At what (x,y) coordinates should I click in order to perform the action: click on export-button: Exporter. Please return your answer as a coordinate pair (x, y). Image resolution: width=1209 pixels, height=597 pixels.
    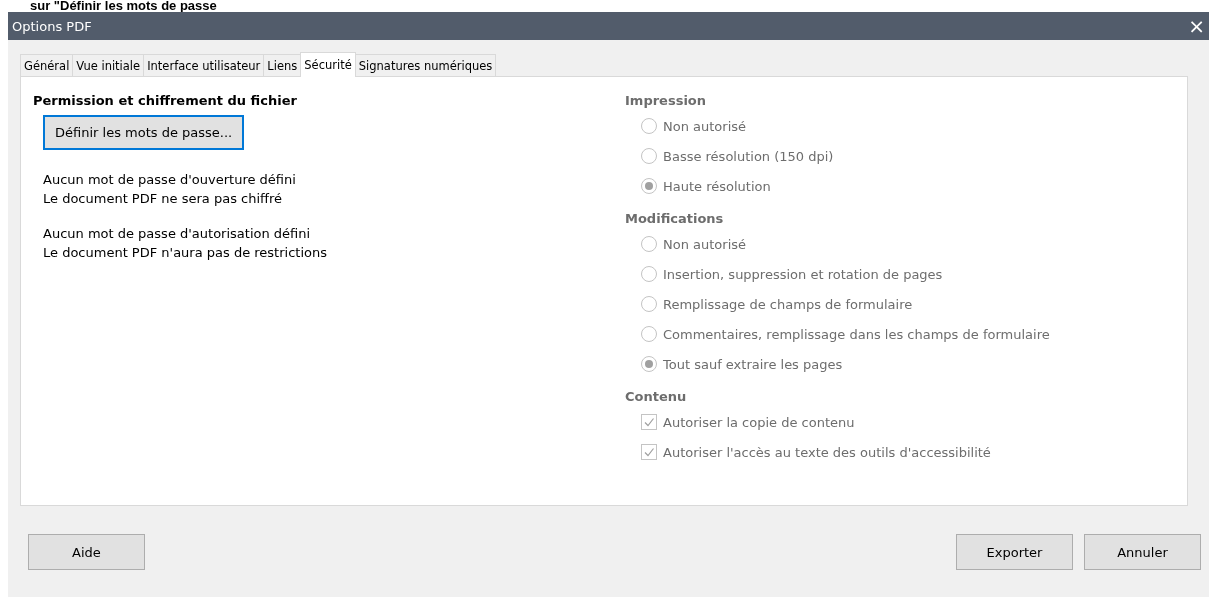
    Looking at the image, I should click on (1014, 552).